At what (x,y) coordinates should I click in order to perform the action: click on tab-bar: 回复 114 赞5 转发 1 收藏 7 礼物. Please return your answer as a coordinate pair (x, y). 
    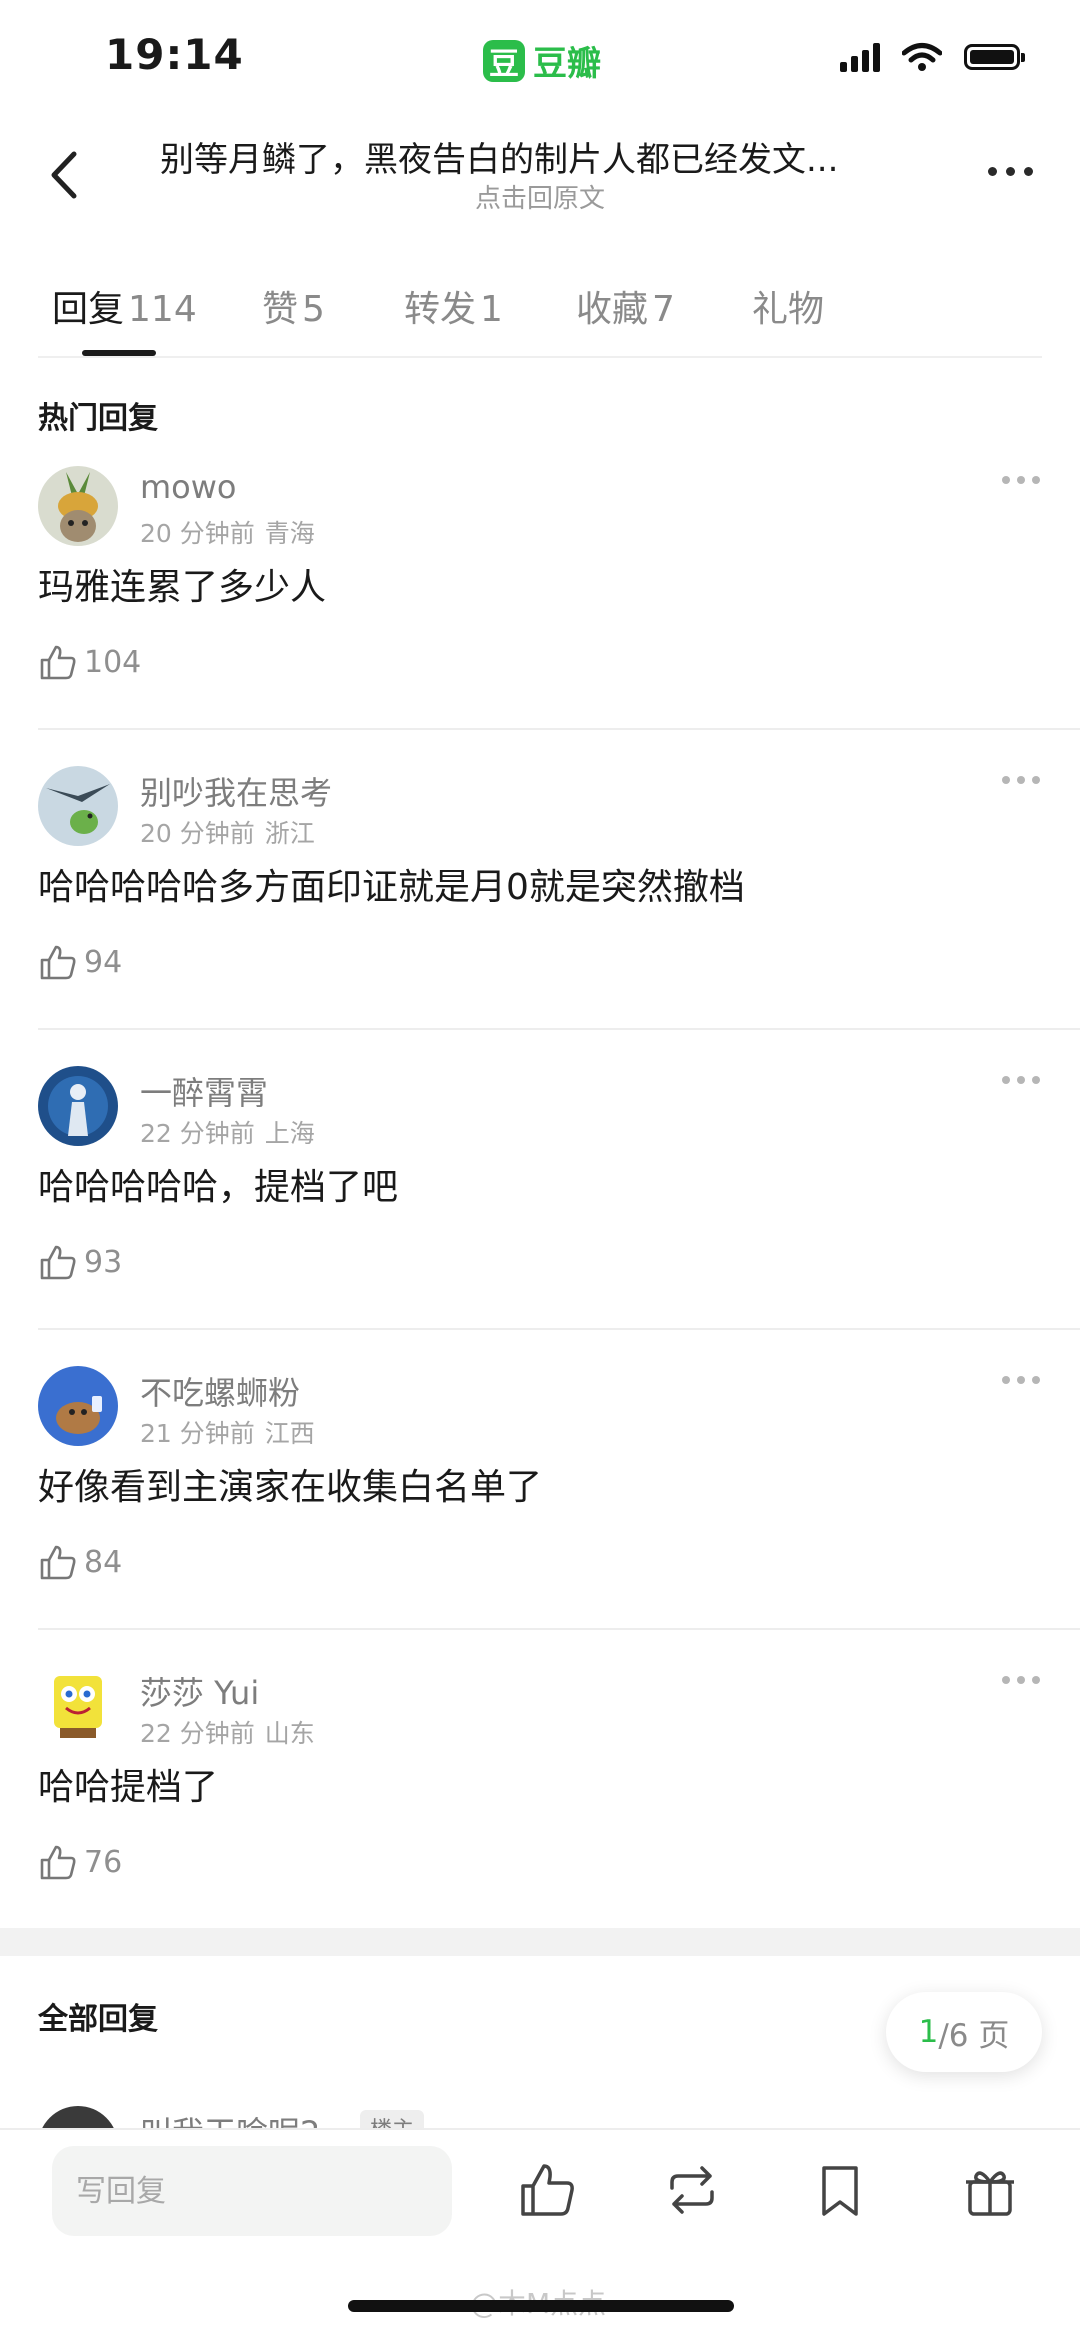
    Looking at the image, I should click on (540, 315).